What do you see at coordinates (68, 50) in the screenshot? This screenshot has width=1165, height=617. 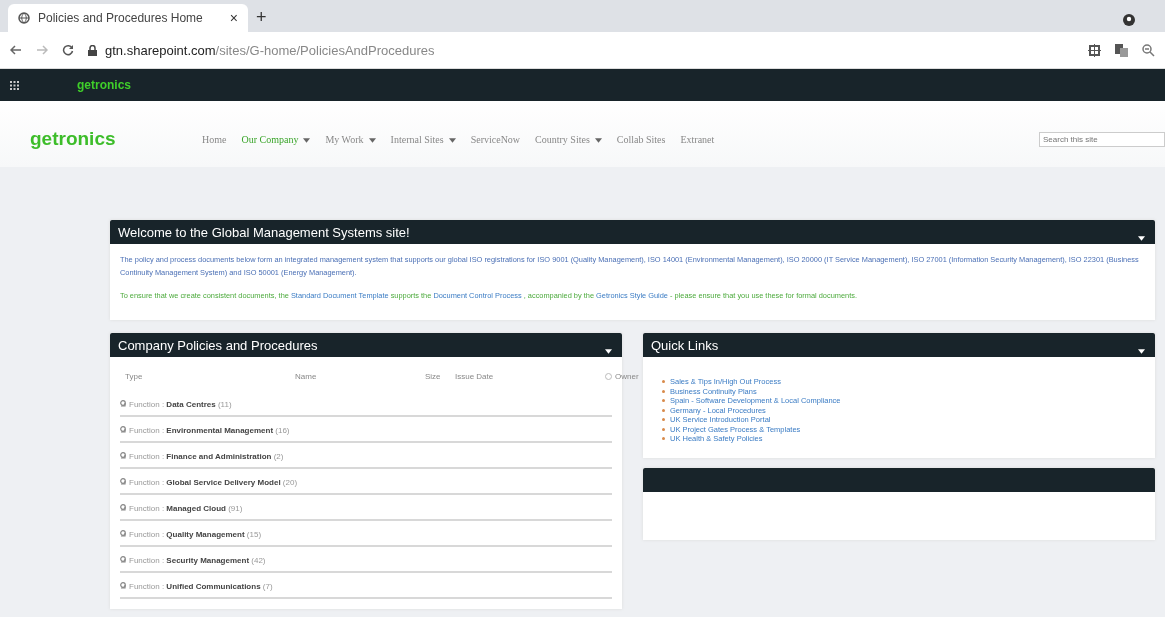 I see `reload-icon` at bounding box center [68, 50].